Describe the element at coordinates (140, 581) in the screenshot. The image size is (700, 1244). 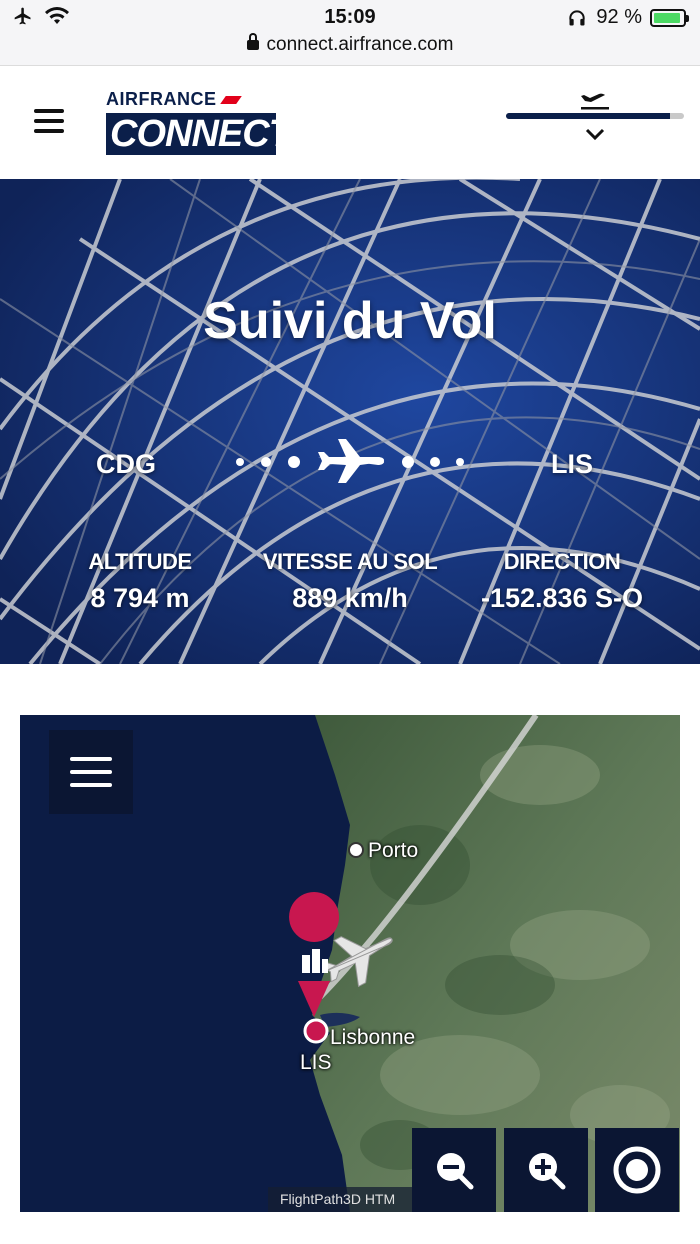
I see `altitude-stat: ALTITUDE 8 794 m` at that location.